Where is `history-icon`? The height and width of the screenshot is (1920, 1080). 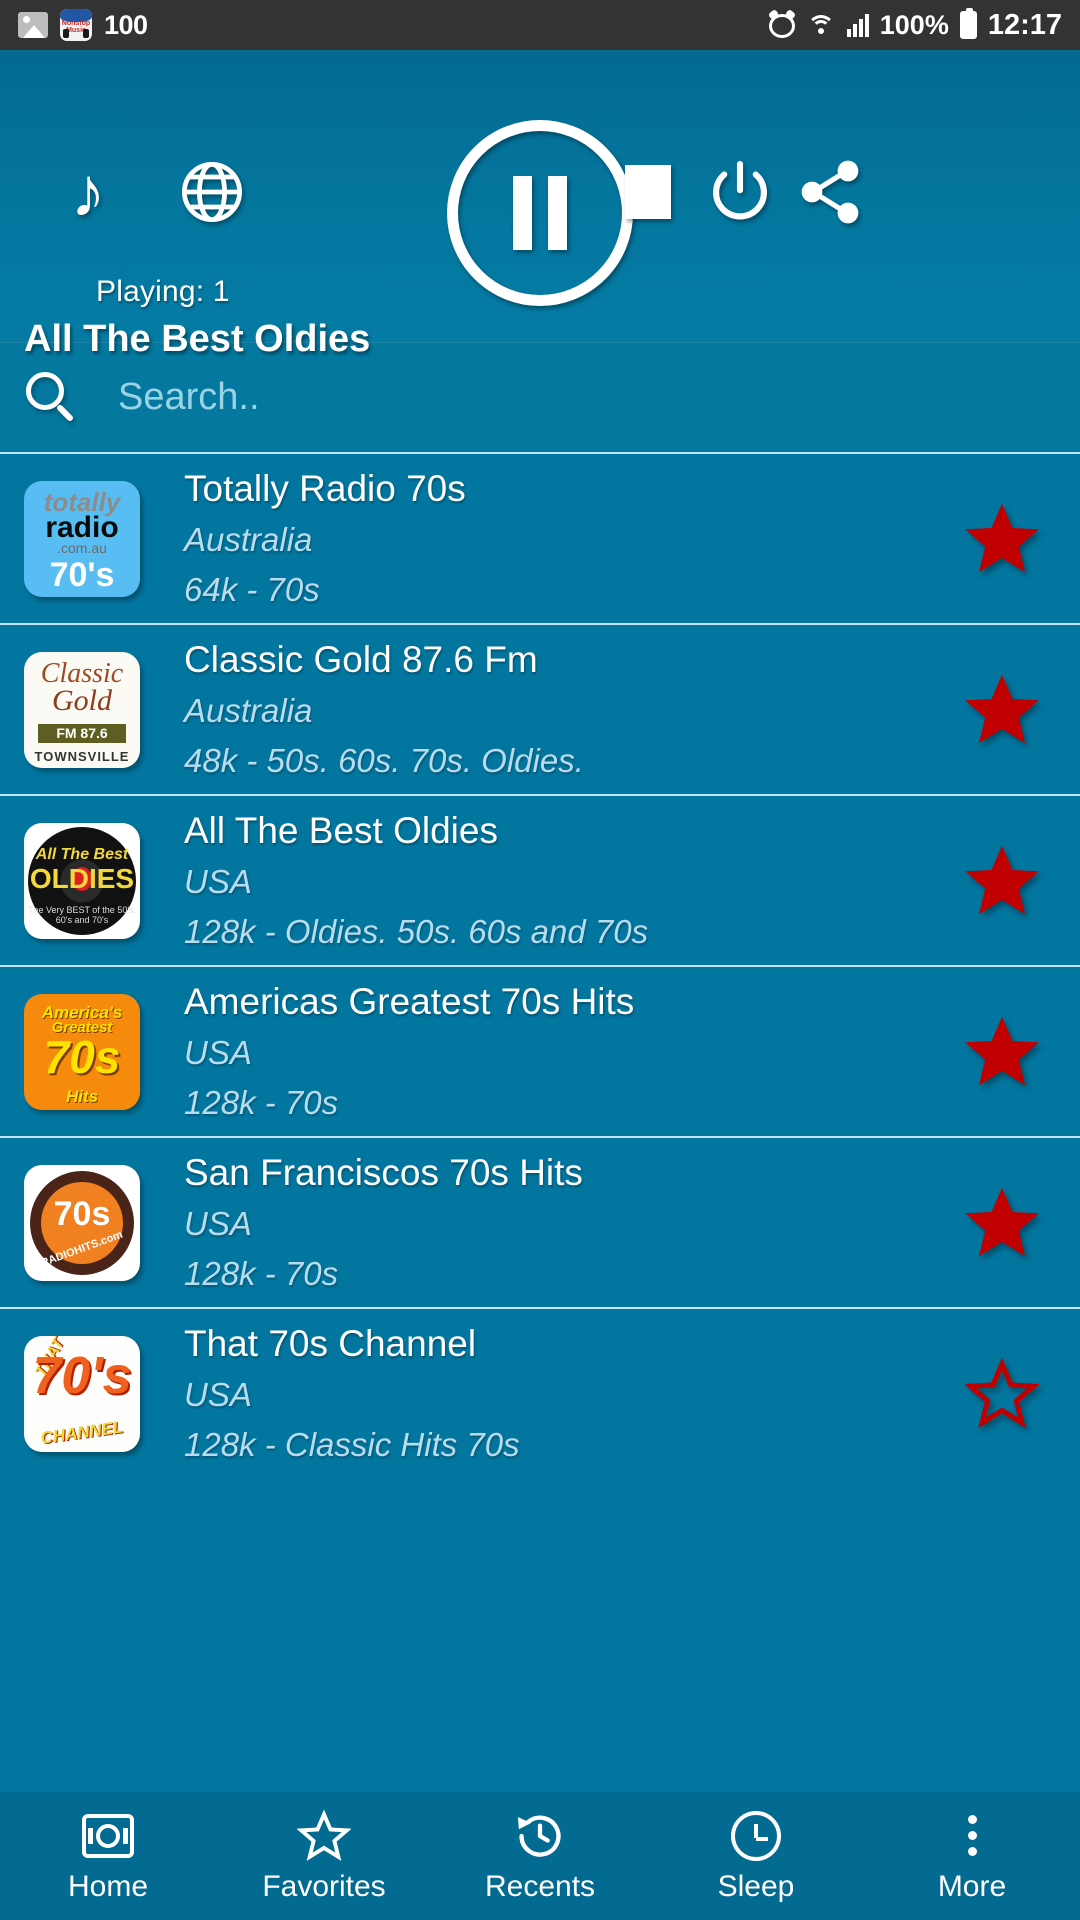 history-icon is located at coordinates (540, 1836).